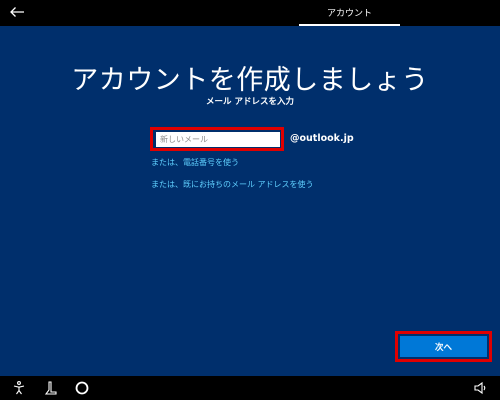 The image size is (500, 400). I want to click on cortana-icon, so click(82, 388).